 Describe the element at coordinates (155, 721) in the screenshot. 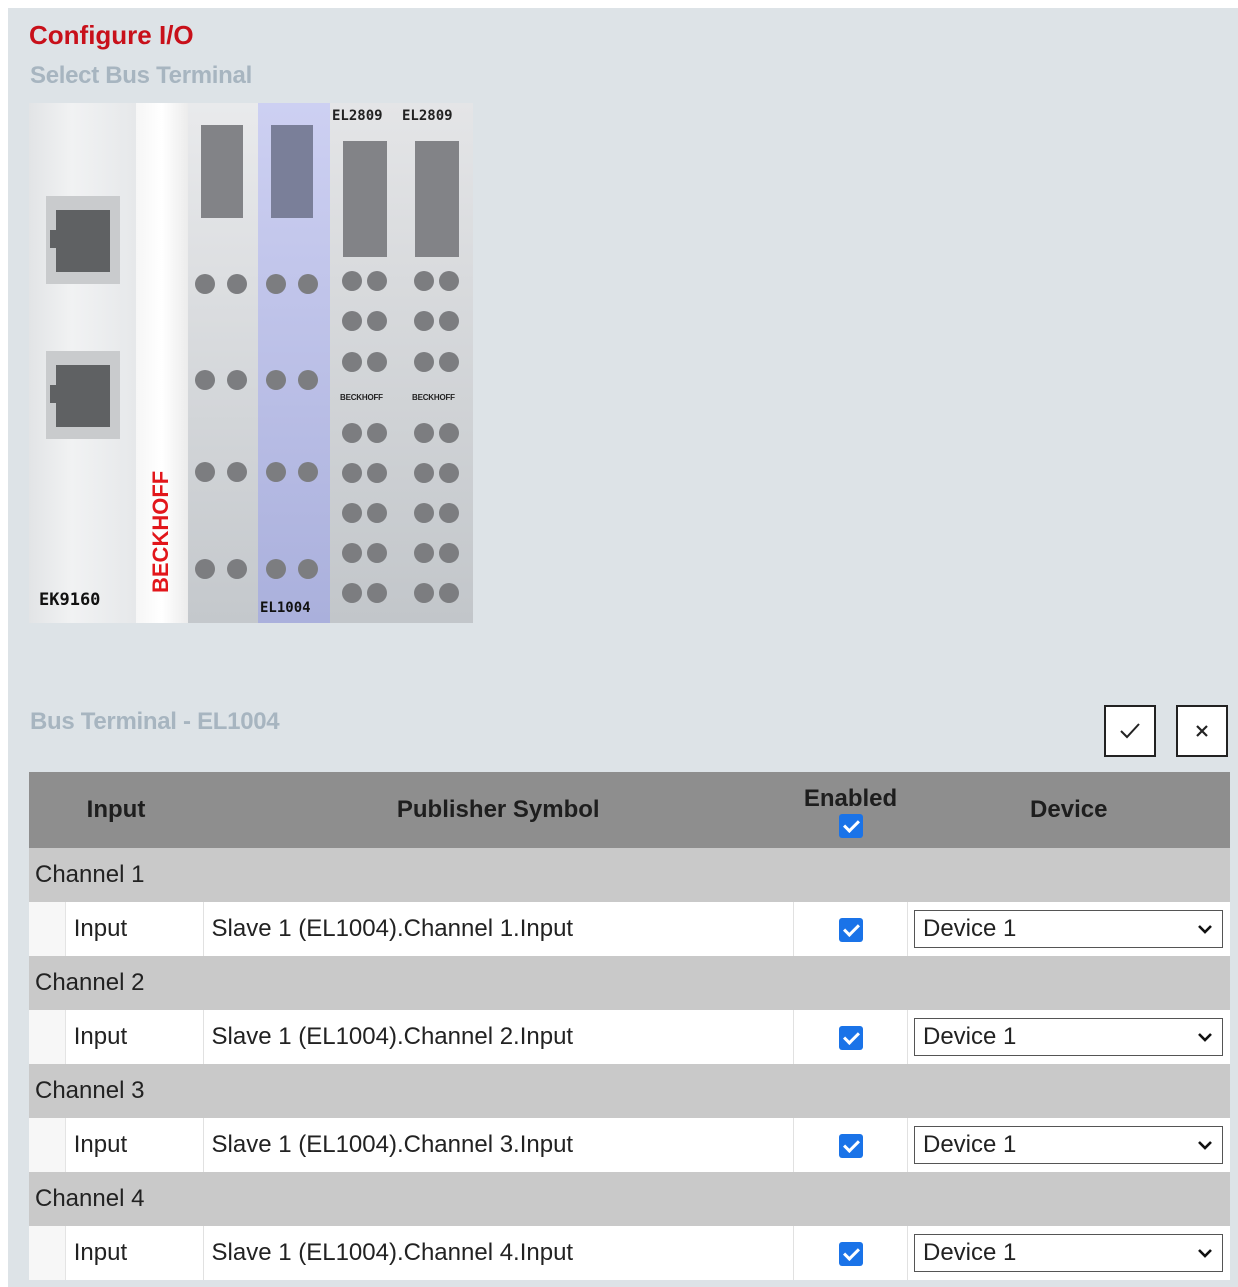

I see `bus-terminal-heading: Bus Terminal - EL1004` at that location.